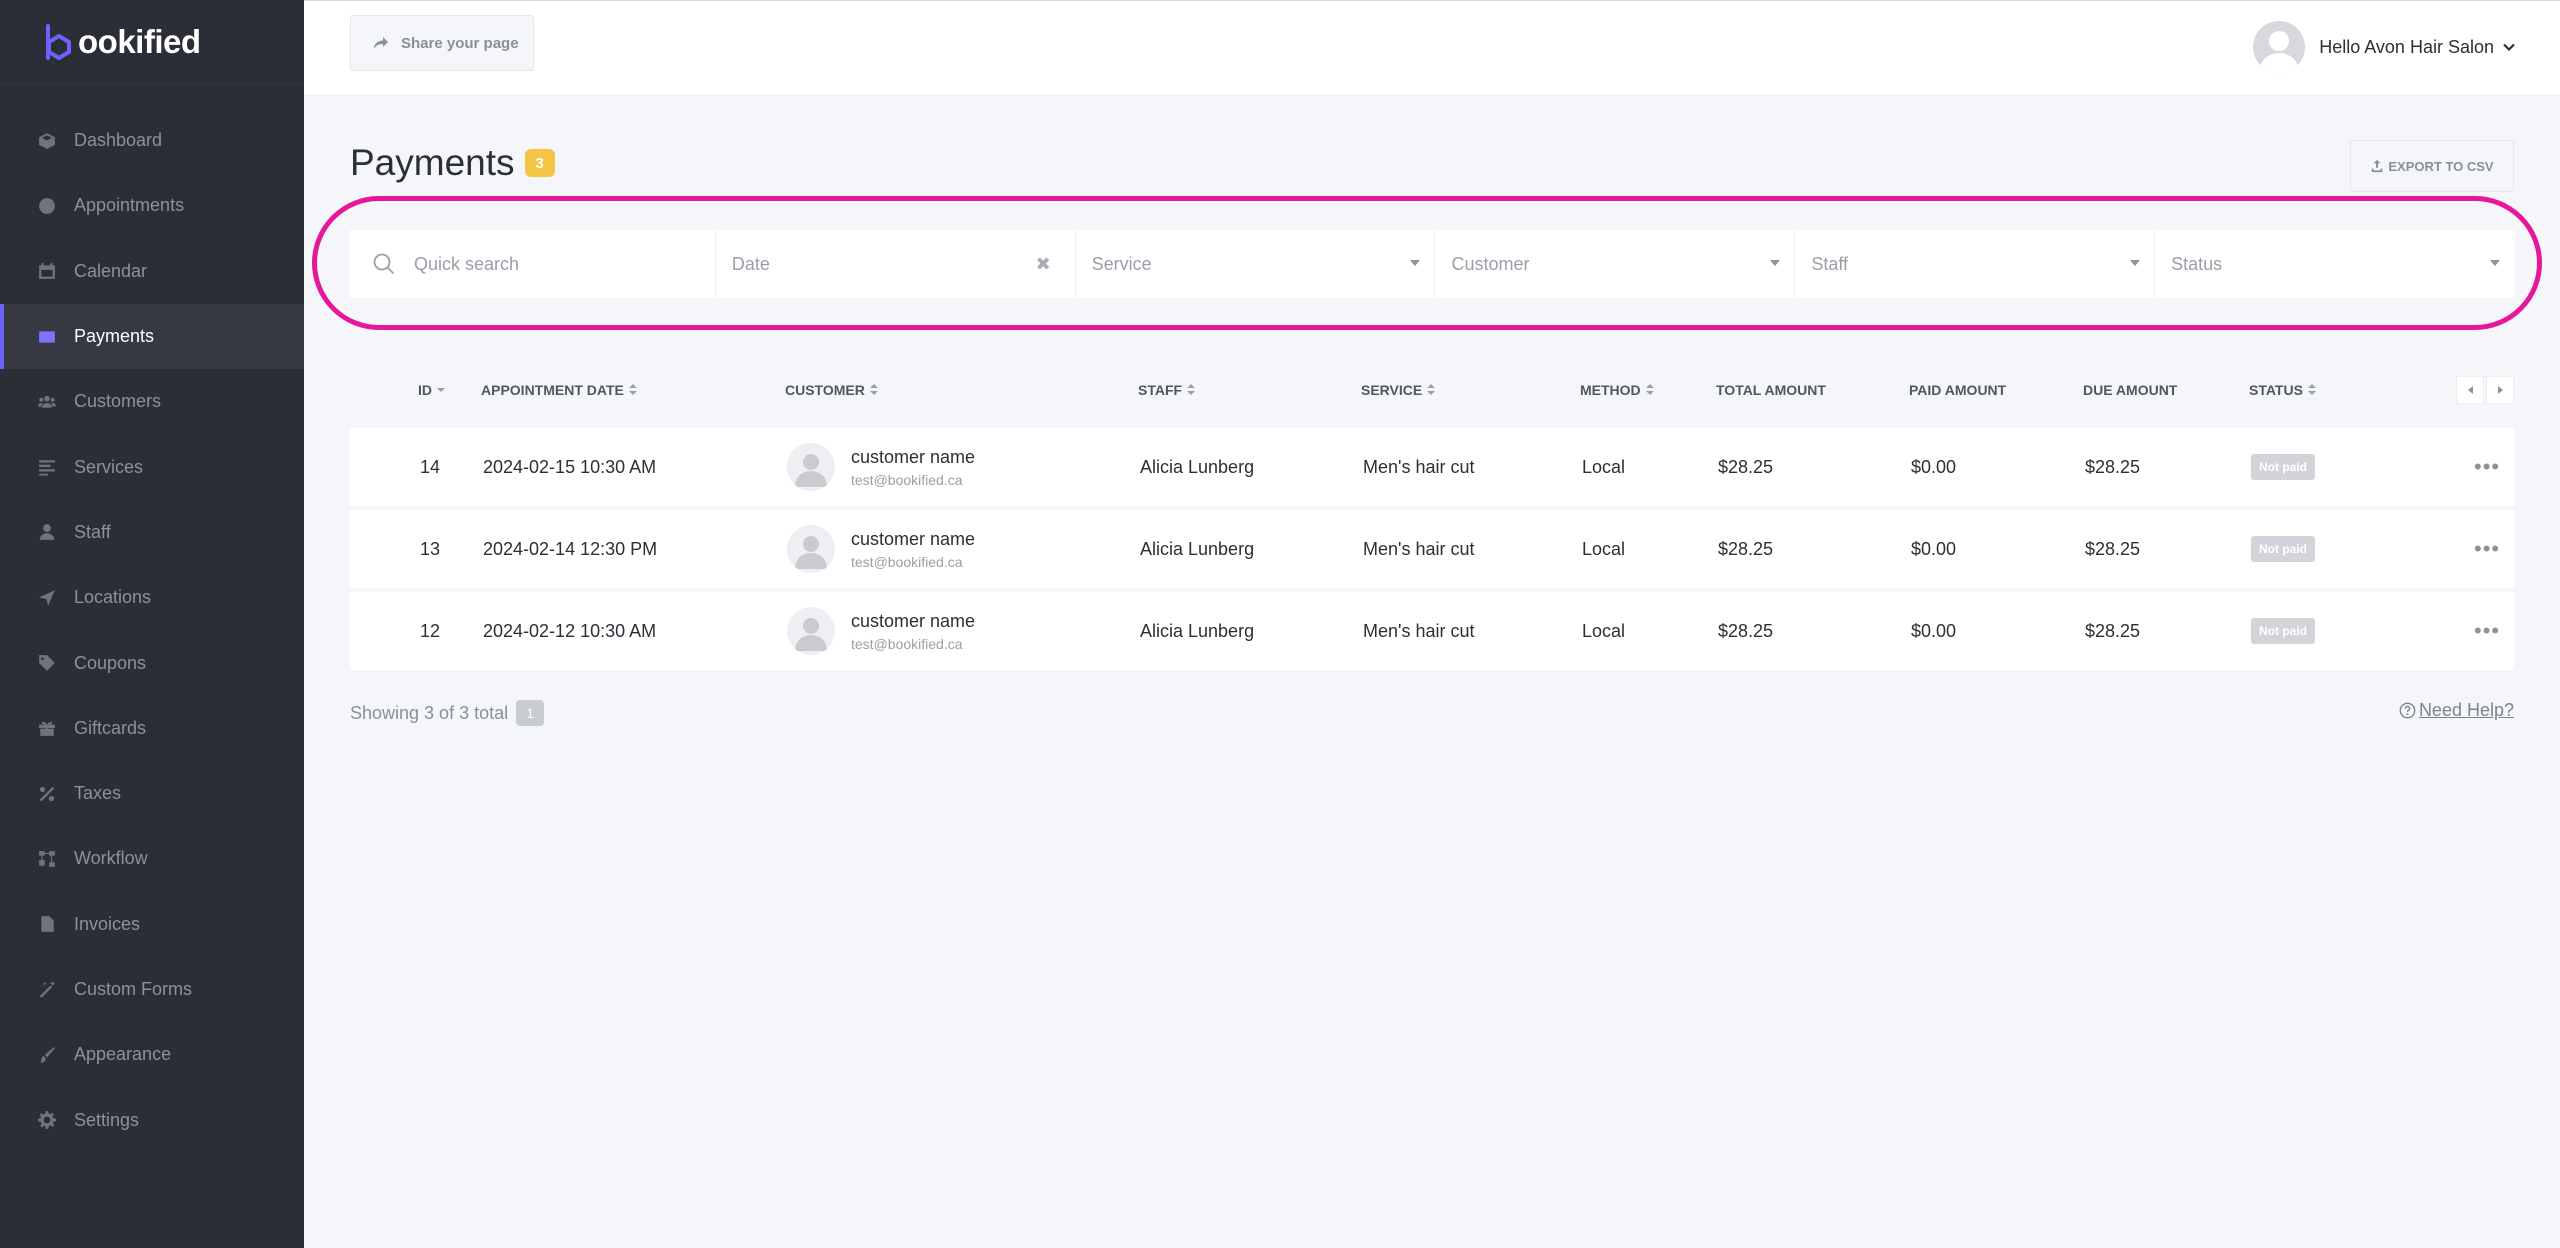 The image size is (2560, 1248). What do you see at coordinates (1419, 630) in the screenshot?
I see `cell-service: Men's hair cut` at bounding box center [1419, 630].